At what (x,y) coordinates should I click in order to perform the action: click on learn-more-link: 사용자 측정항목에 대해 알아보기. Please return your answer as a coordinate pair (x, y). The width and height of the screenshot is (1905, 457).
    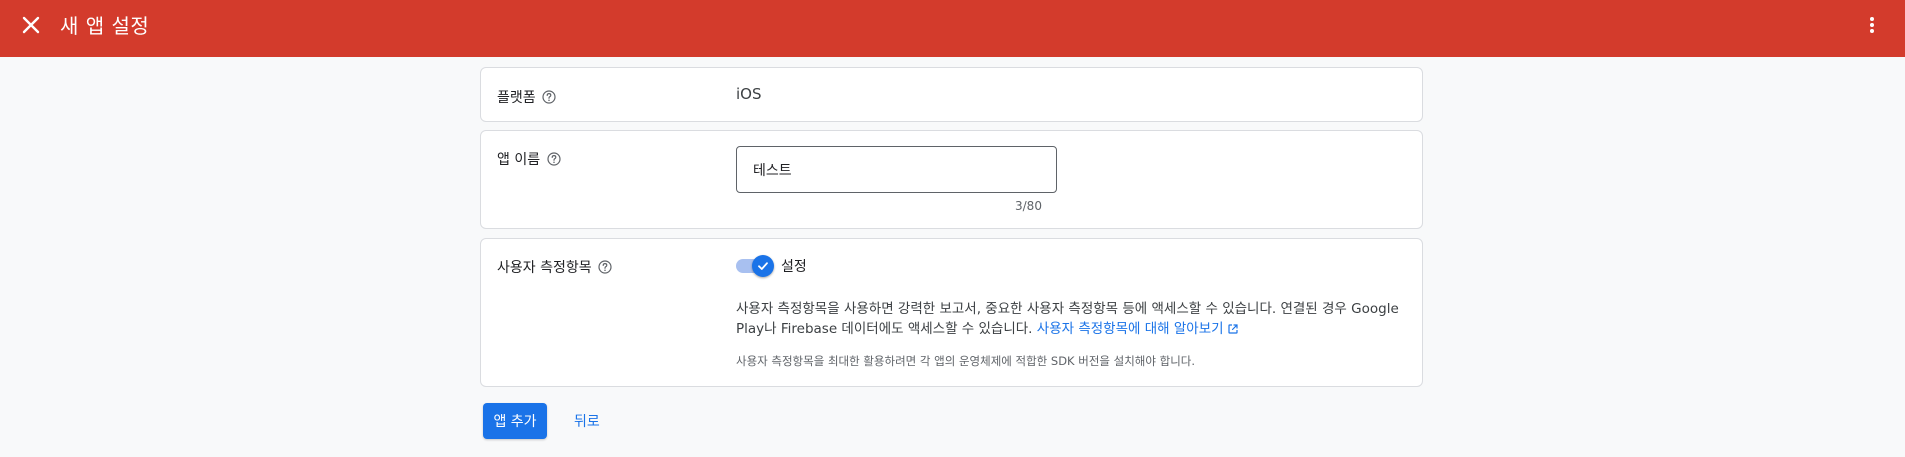
    Looking at the image, I should click on (1138, 329).